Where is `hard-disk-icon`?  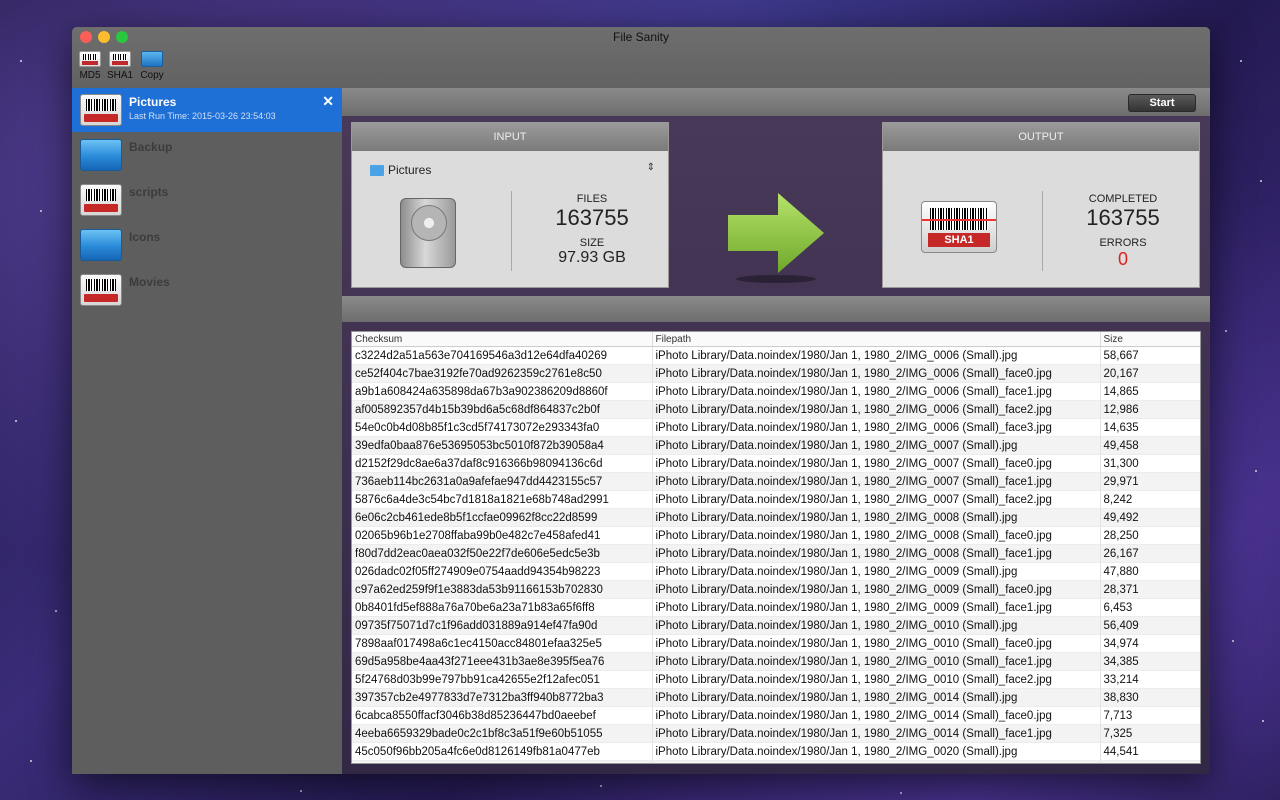
hard-disk-icon is located at coordinates (428, 233).